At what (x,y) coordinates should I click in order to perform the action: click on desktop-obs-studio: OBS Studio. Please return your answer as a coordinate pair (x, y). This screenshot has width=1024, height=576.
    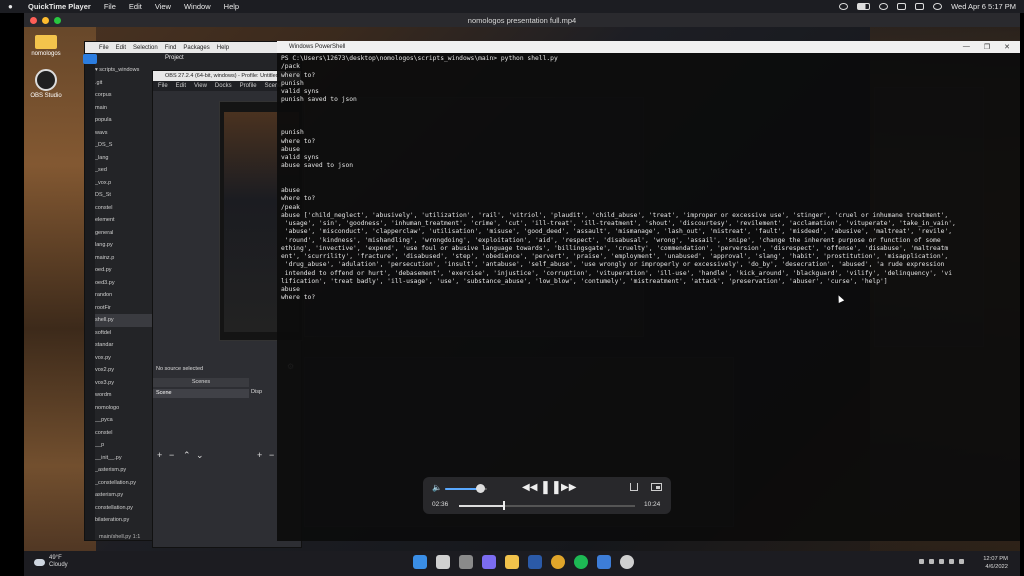
    Looking at the image, I should click on (46, 84).